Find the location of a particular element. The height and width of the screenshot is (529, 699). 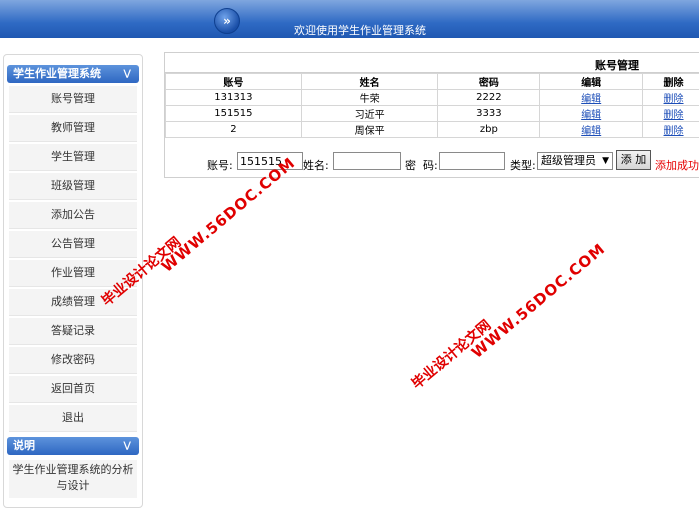

column-header: 删除 is located at coordinates (670, 81).